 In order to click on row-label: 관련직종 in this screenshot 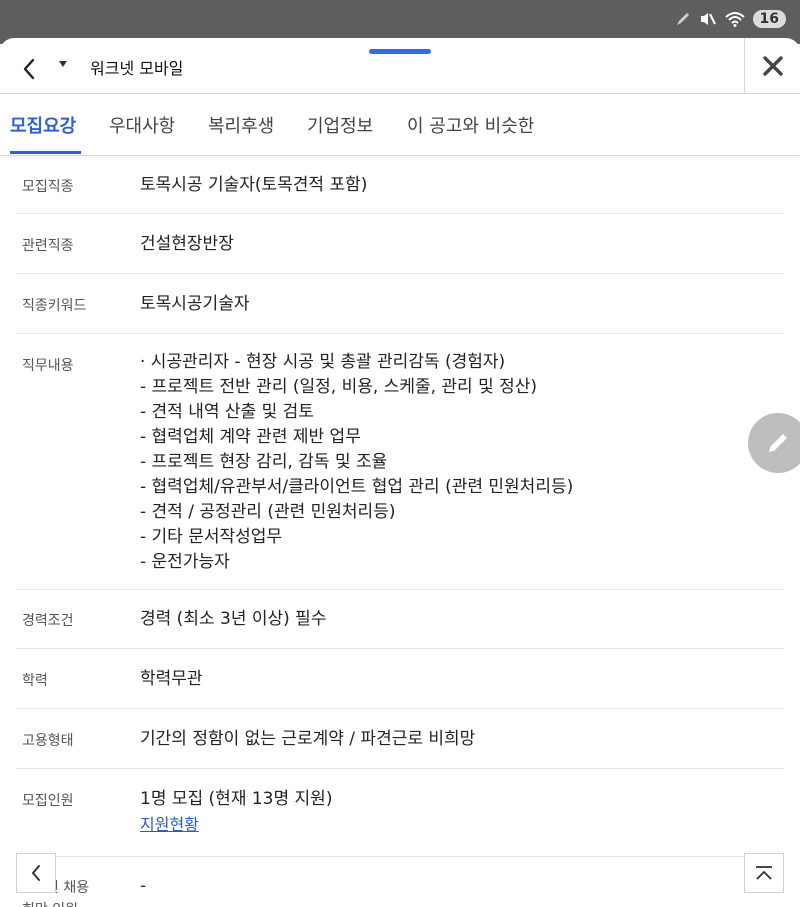, I will do `click(48, 246)`.